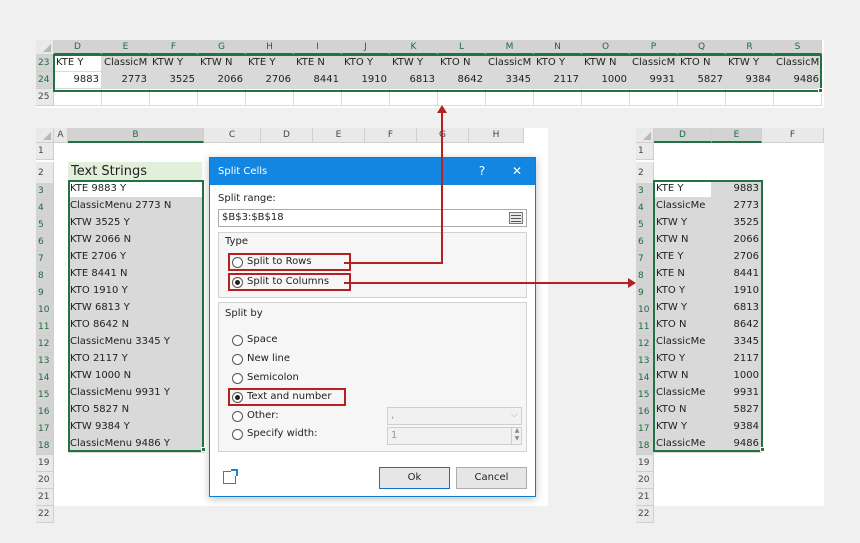 The height and width of the screenshot is (543, 860). I want to click on row-header: 7, so click(645, 259).